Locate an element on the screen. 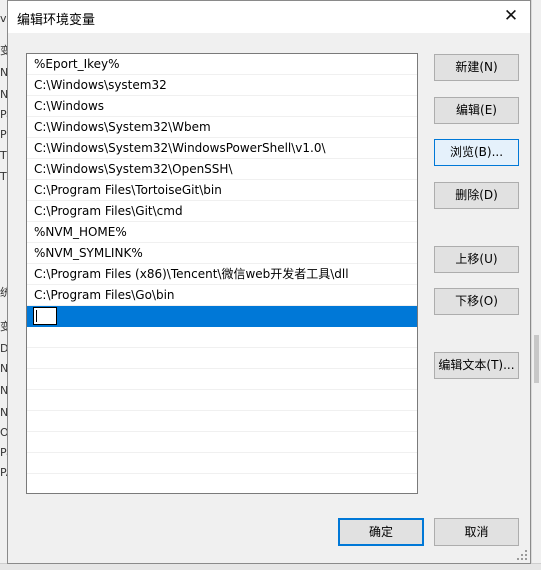 This screenshot has width=541, height=570. edit-button: 编辑(E) is located at coordinates (476, 110).